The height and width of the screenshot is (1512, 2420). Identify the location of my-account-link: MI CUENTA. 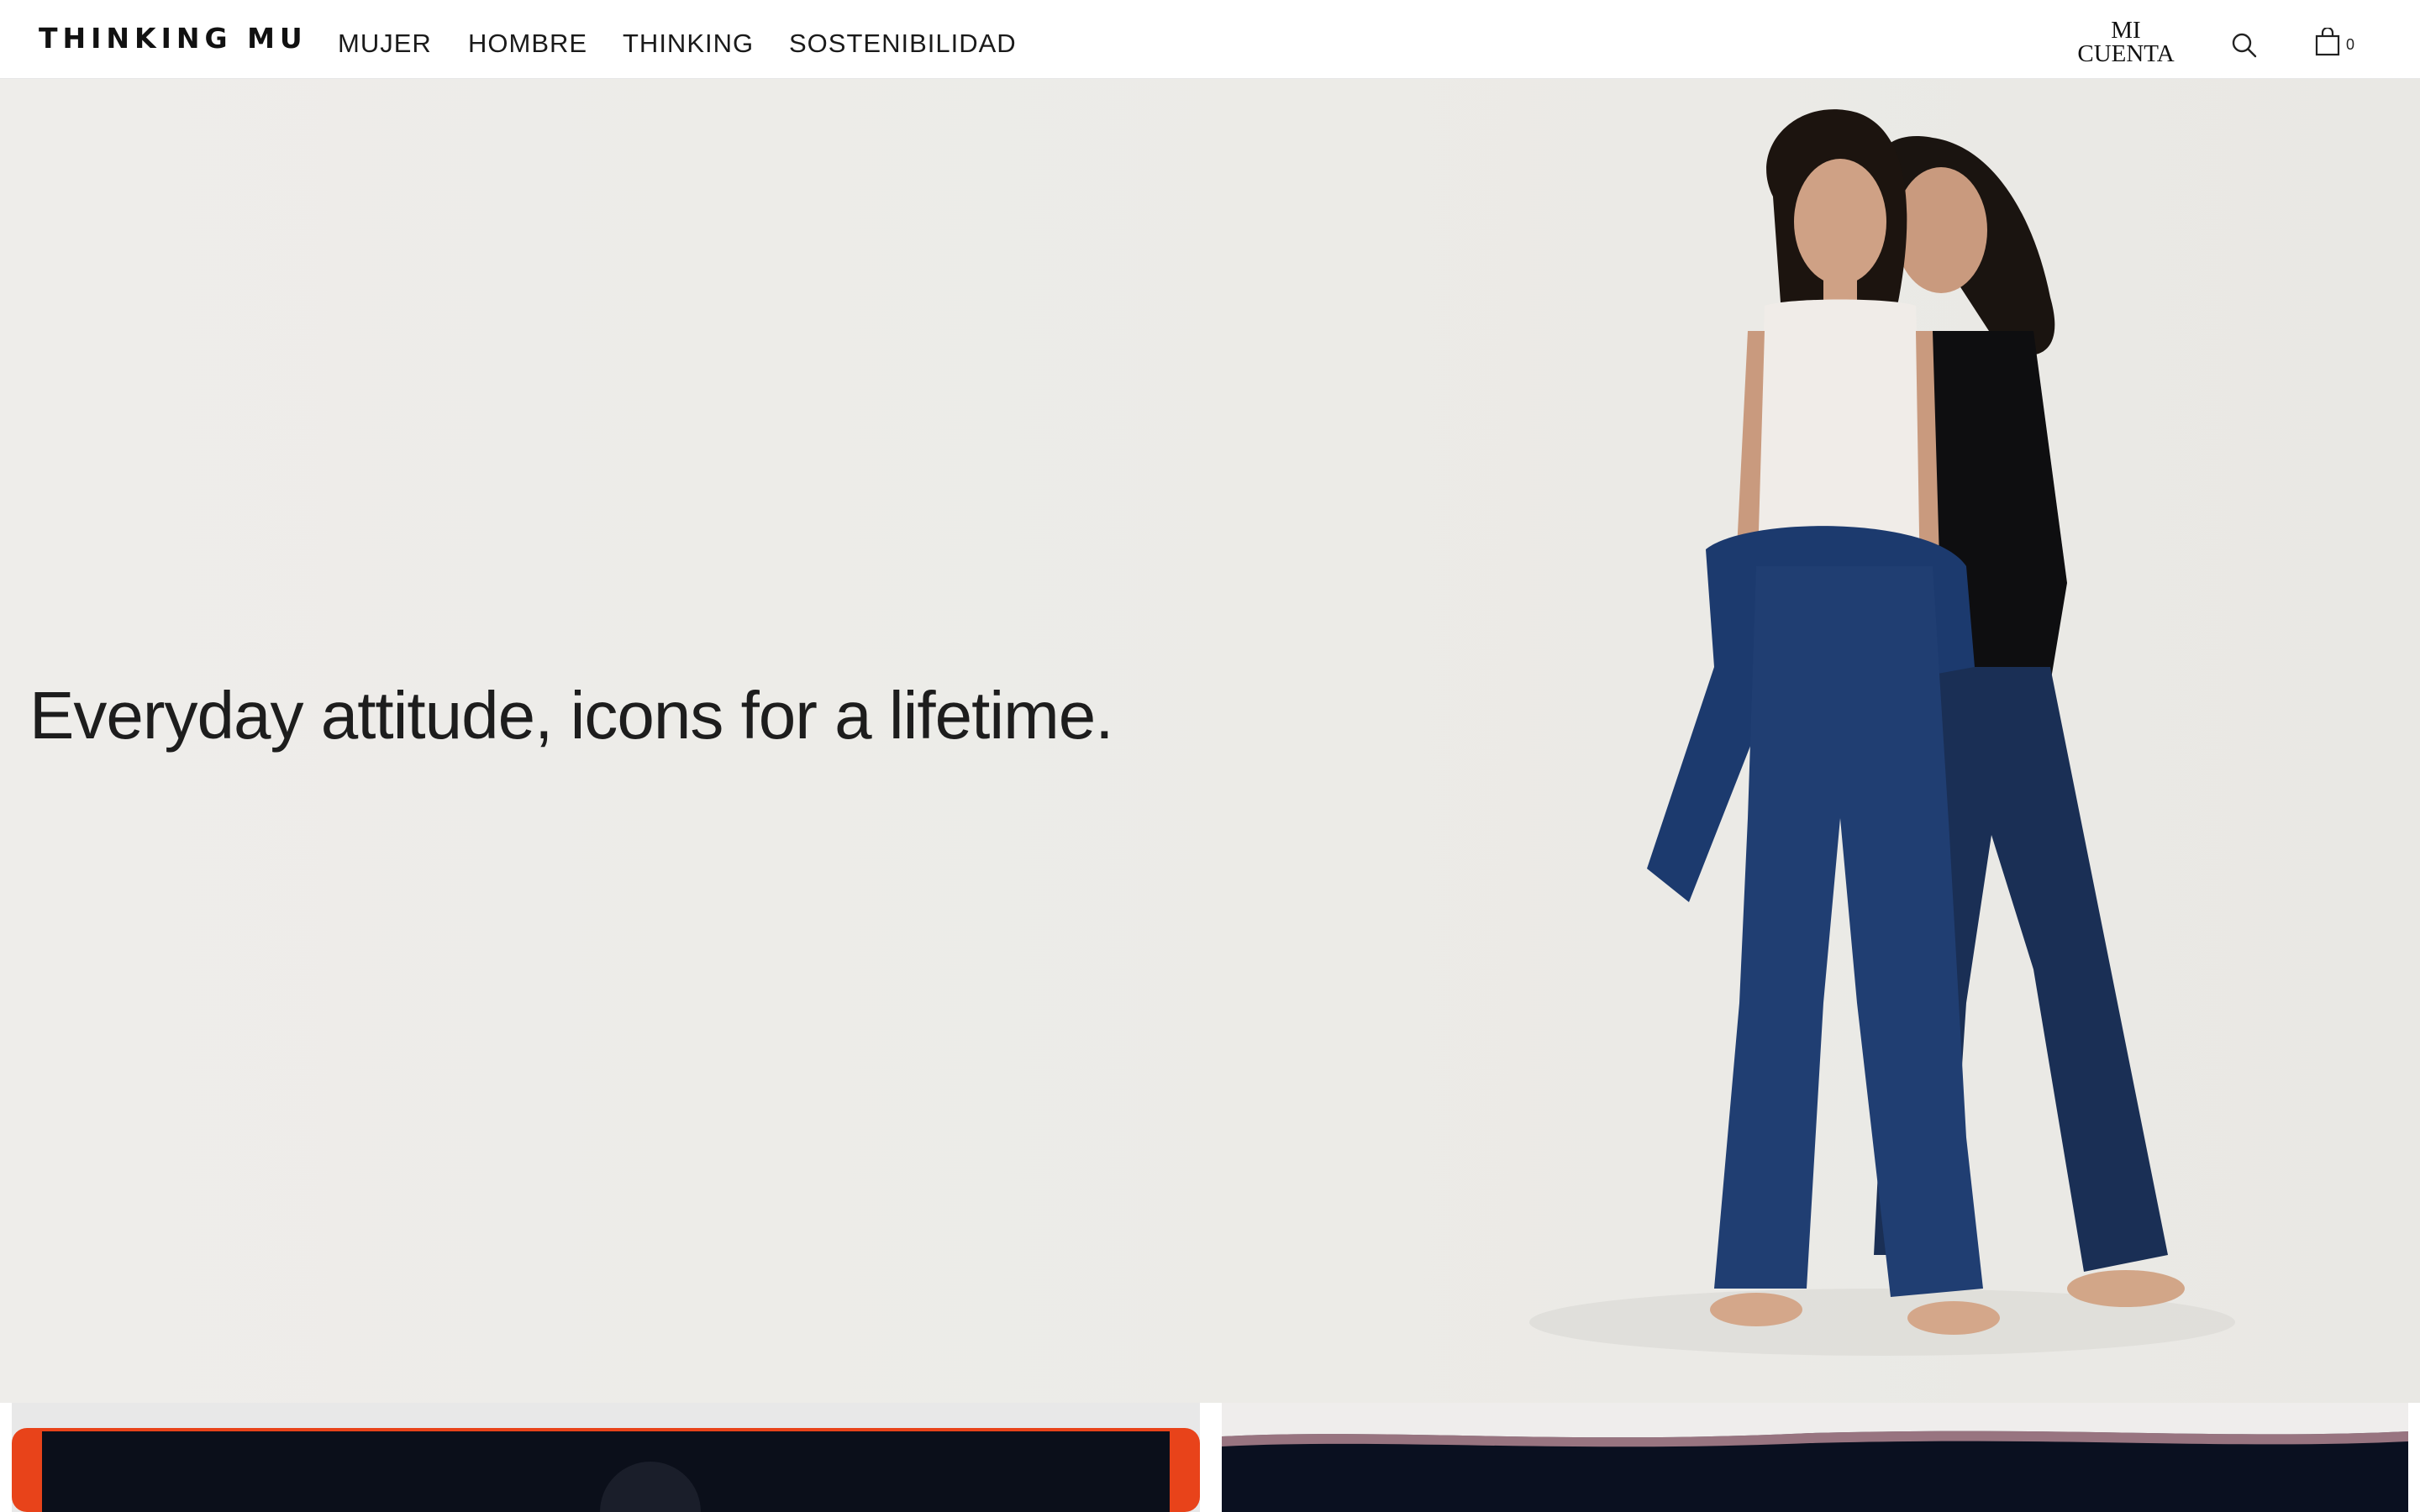
(2126, 42).